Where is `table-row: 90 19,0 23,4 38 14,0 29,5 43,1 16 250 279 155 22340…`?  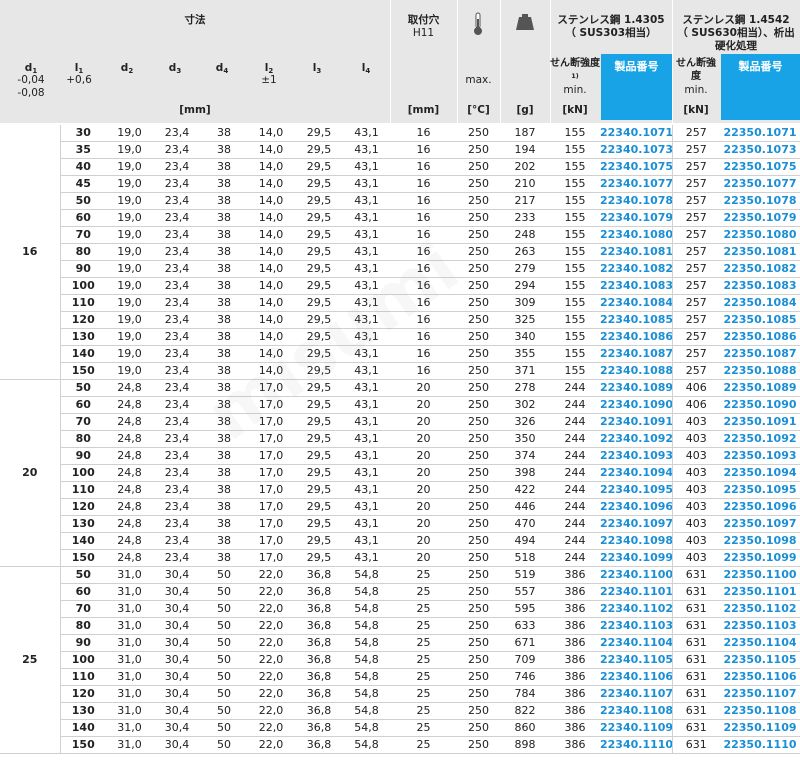 table-row: 90 19,0 23,4 38 14,0 29,5 43,1 16 250 279 155 22340… is located at coordinates (400, 269).